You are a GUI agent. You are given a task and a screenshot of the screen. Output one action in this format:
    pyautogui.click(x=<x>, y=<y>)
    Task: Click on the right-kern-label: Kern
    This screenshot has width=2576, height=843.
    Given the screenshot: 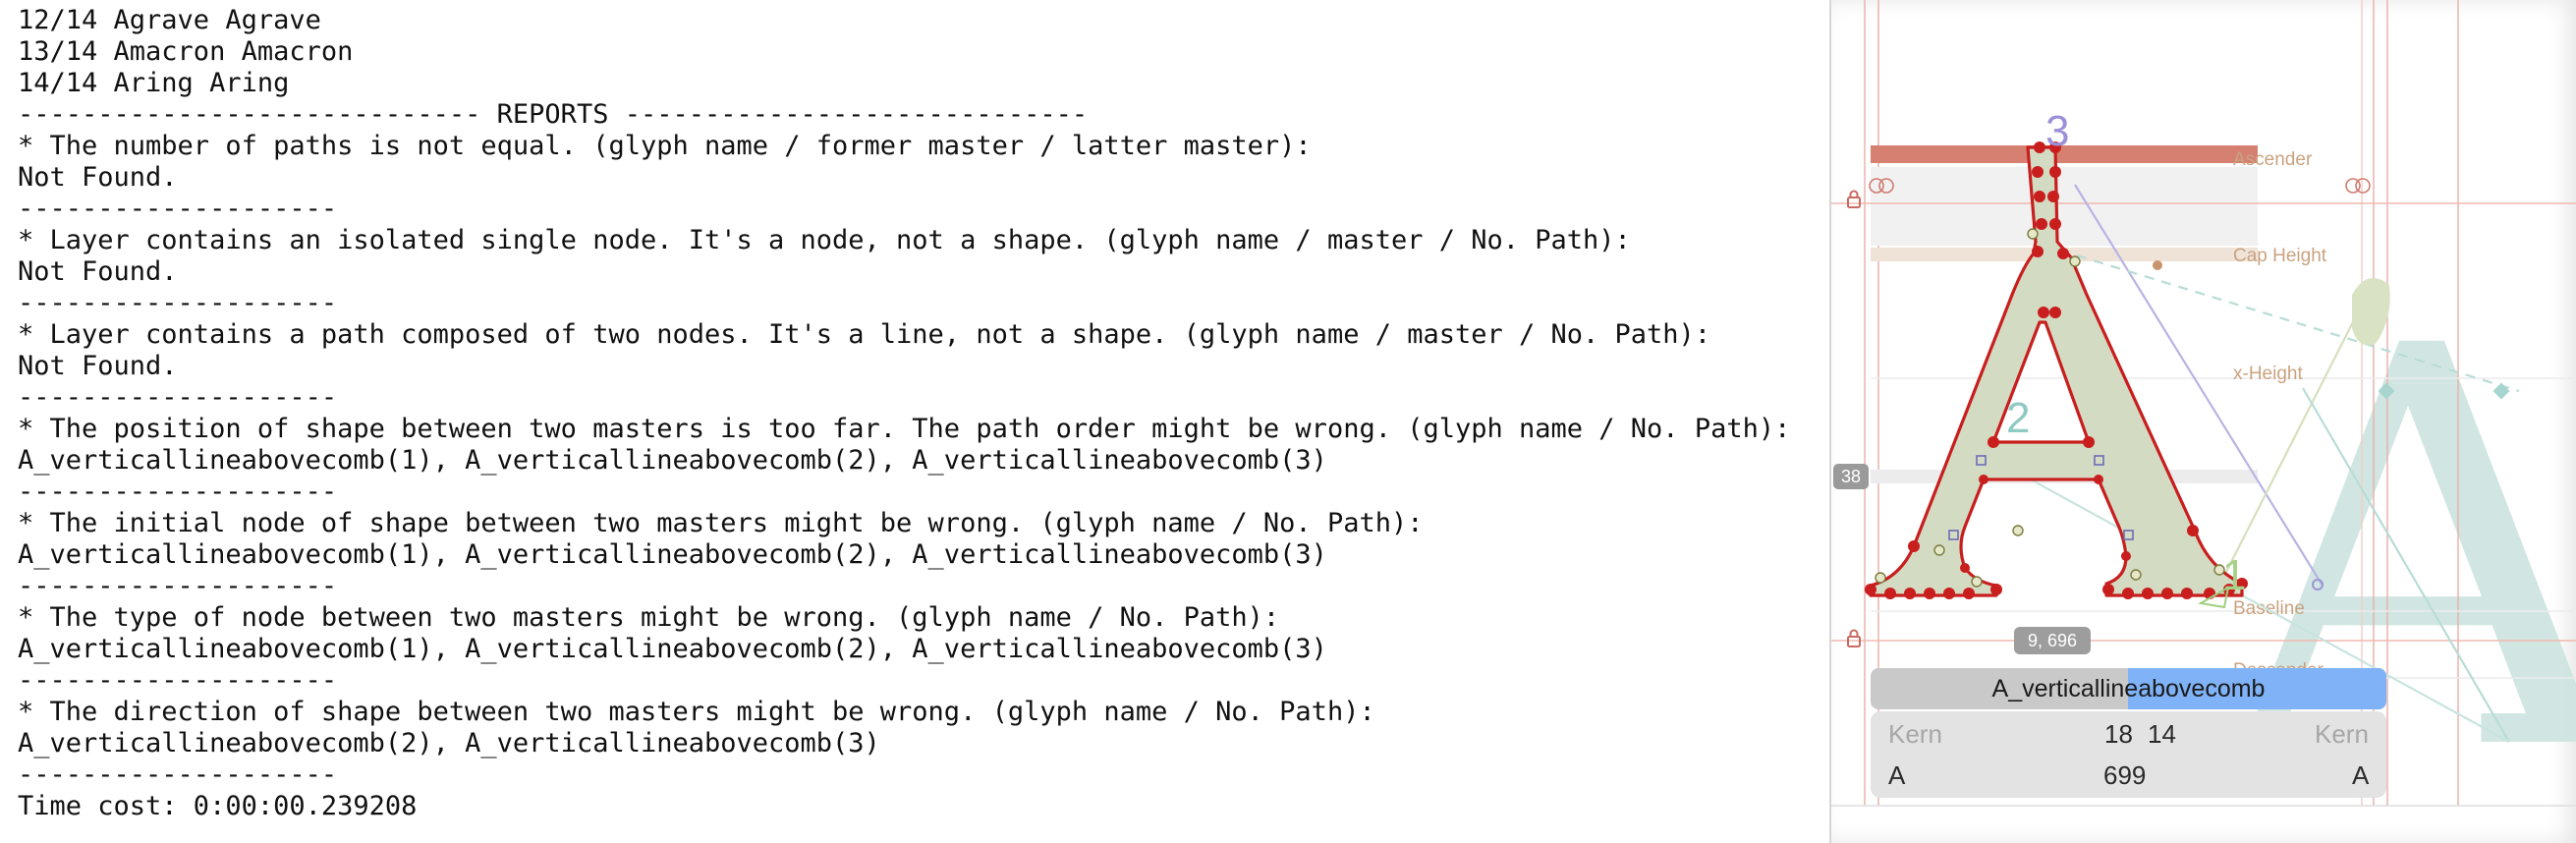 What is the action you would take?
    pyautogui.click(x=2342, y=734)
    